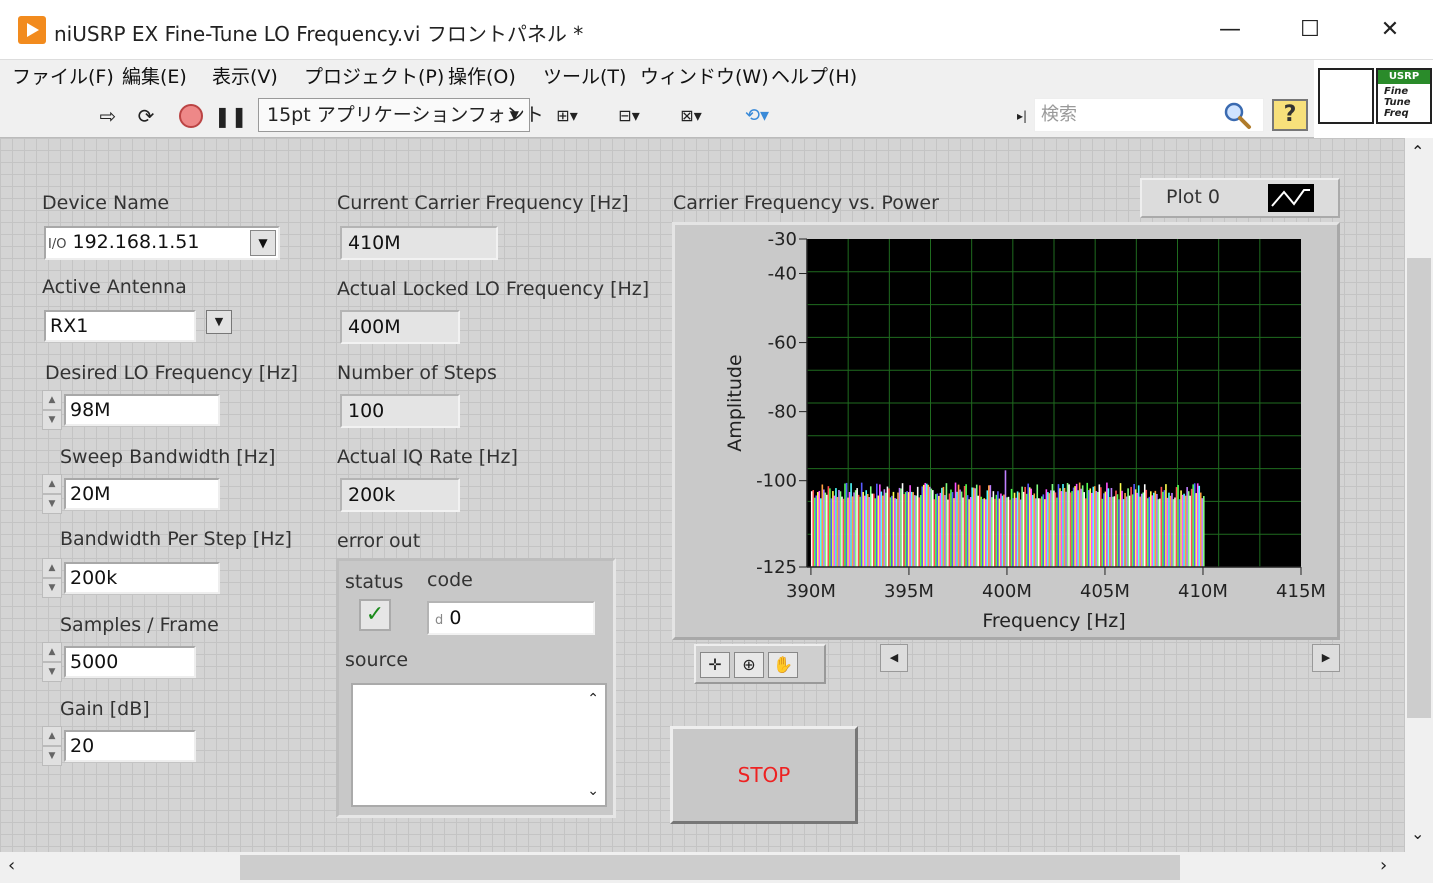 This screenshot has width=1433, height=883. What do you see at coordinates (63, 75) in the screenshot?
I see `menu-file: ファイル(F)` at bounding box center [63, 75].